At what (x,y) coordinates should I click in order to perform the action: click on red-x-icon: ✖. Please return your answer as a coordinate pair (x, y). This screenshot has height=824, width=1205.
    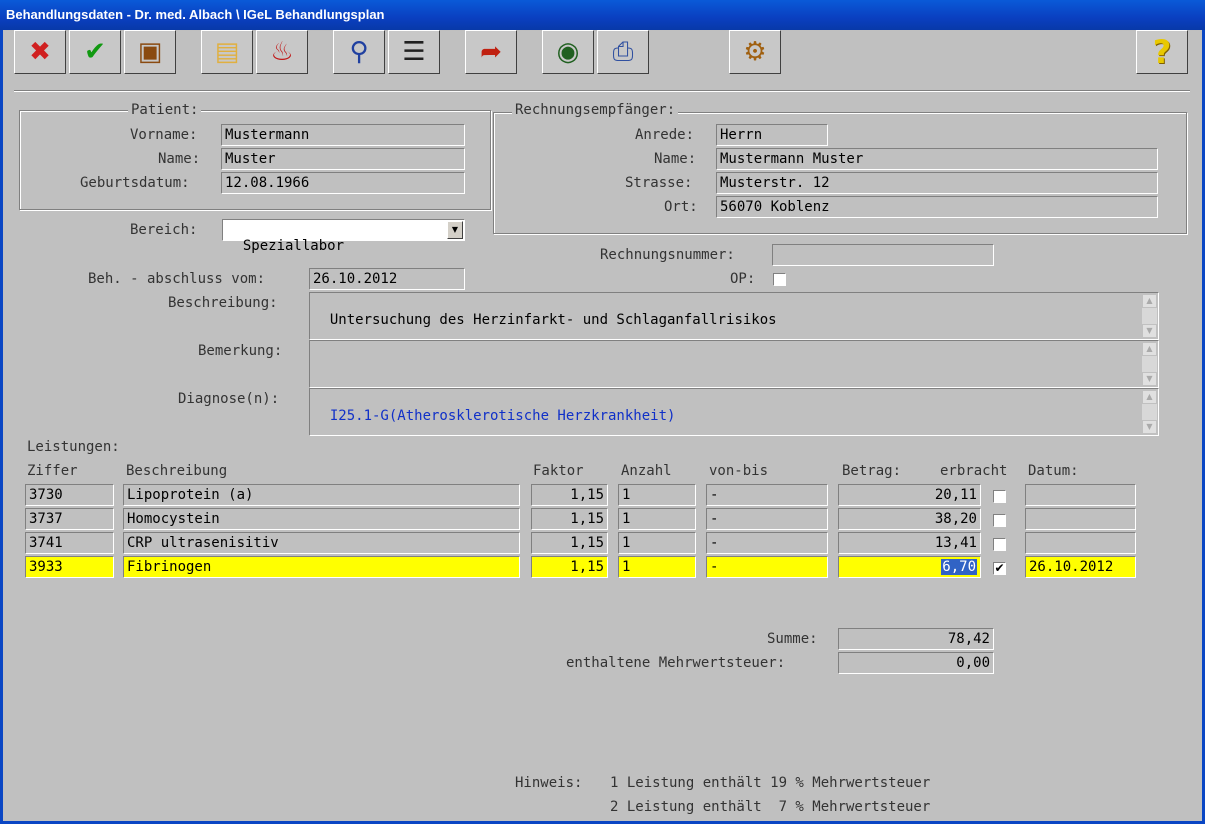
    Looking at the image, I should click on (40, 52).